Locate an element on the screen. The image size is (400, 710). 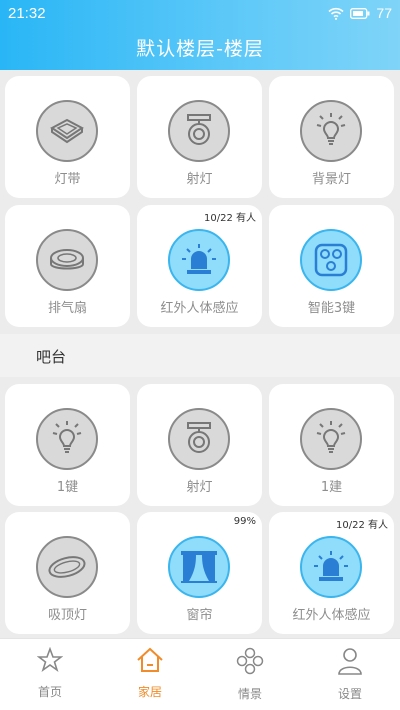
three-key-switch-icon is located at coordinates (331, 260).